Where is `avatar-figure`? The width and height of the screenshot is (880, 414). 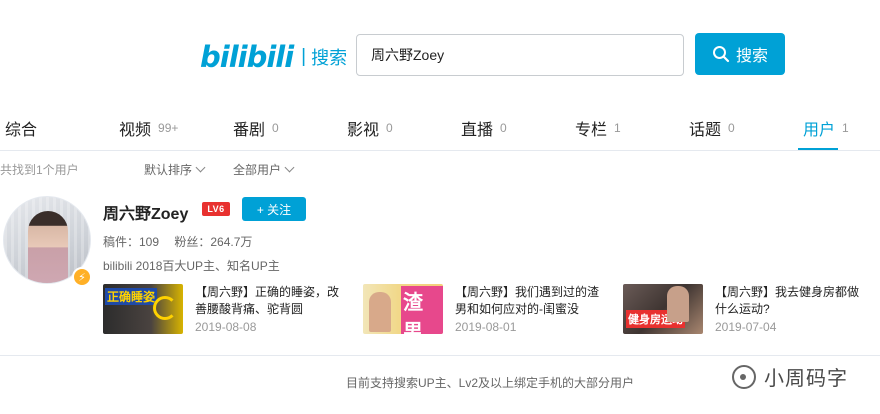 avatar-figure is located at coordinates (48, 247).